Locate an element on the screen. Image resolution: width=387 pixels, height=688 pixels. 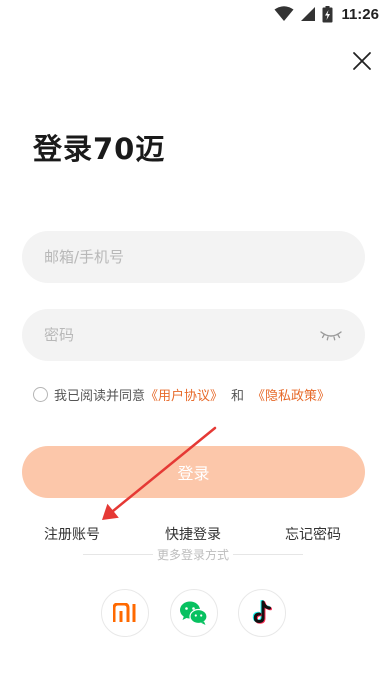
status-time: 11:26 is located at coordinates (360, 14).